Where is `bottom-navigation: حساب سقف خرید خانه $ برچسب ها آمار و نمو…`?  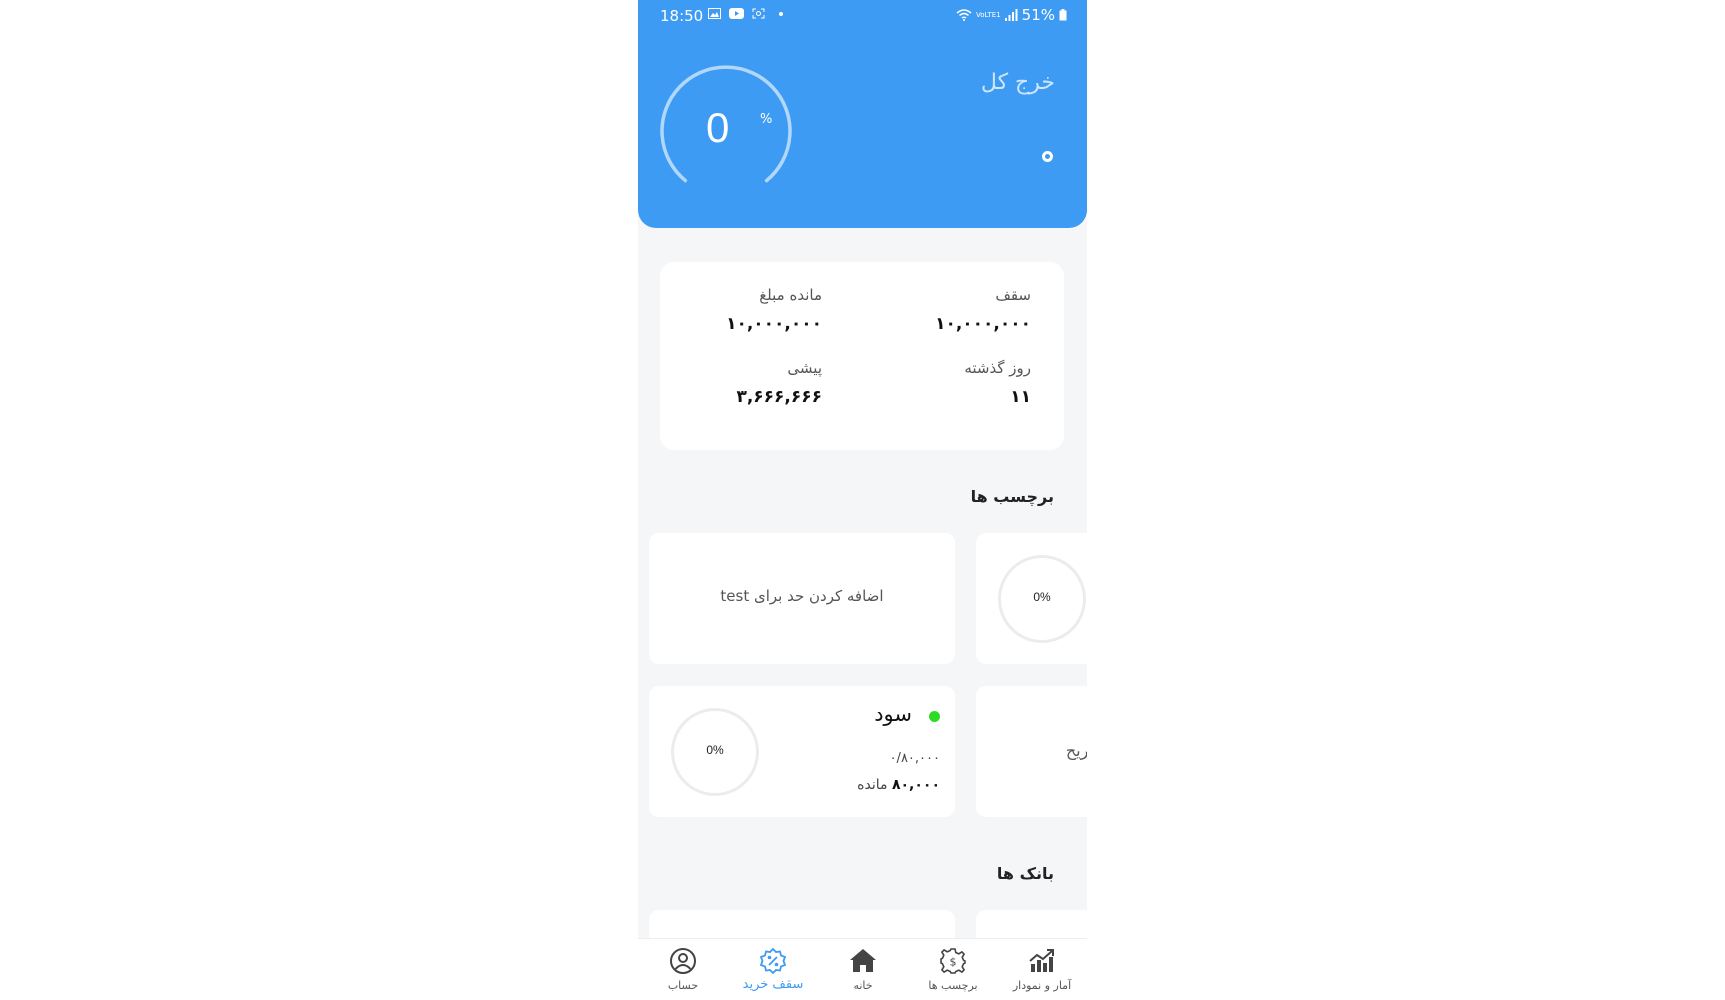
bottom-navigation: حساب سقف خرید خانه $ برچسب ها آمار و نمو… is located at coordinates (862, 969).